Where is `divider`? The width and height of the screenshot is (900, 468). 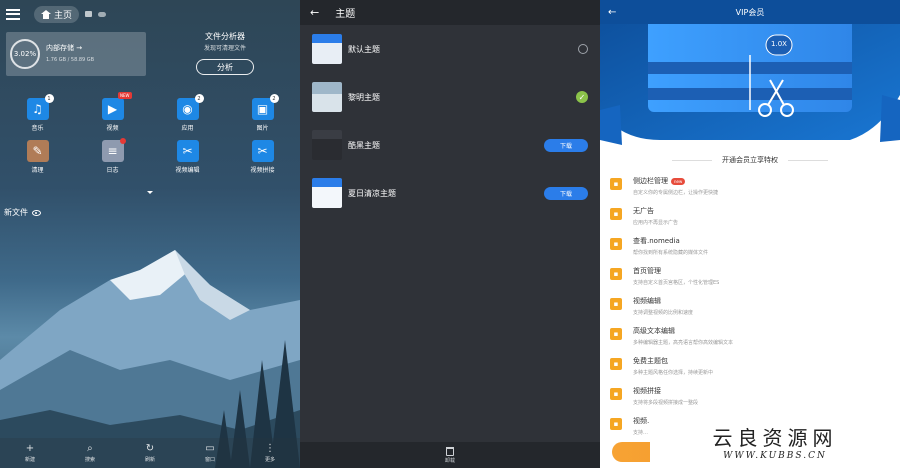 divider is located at coordinates (808, 160).